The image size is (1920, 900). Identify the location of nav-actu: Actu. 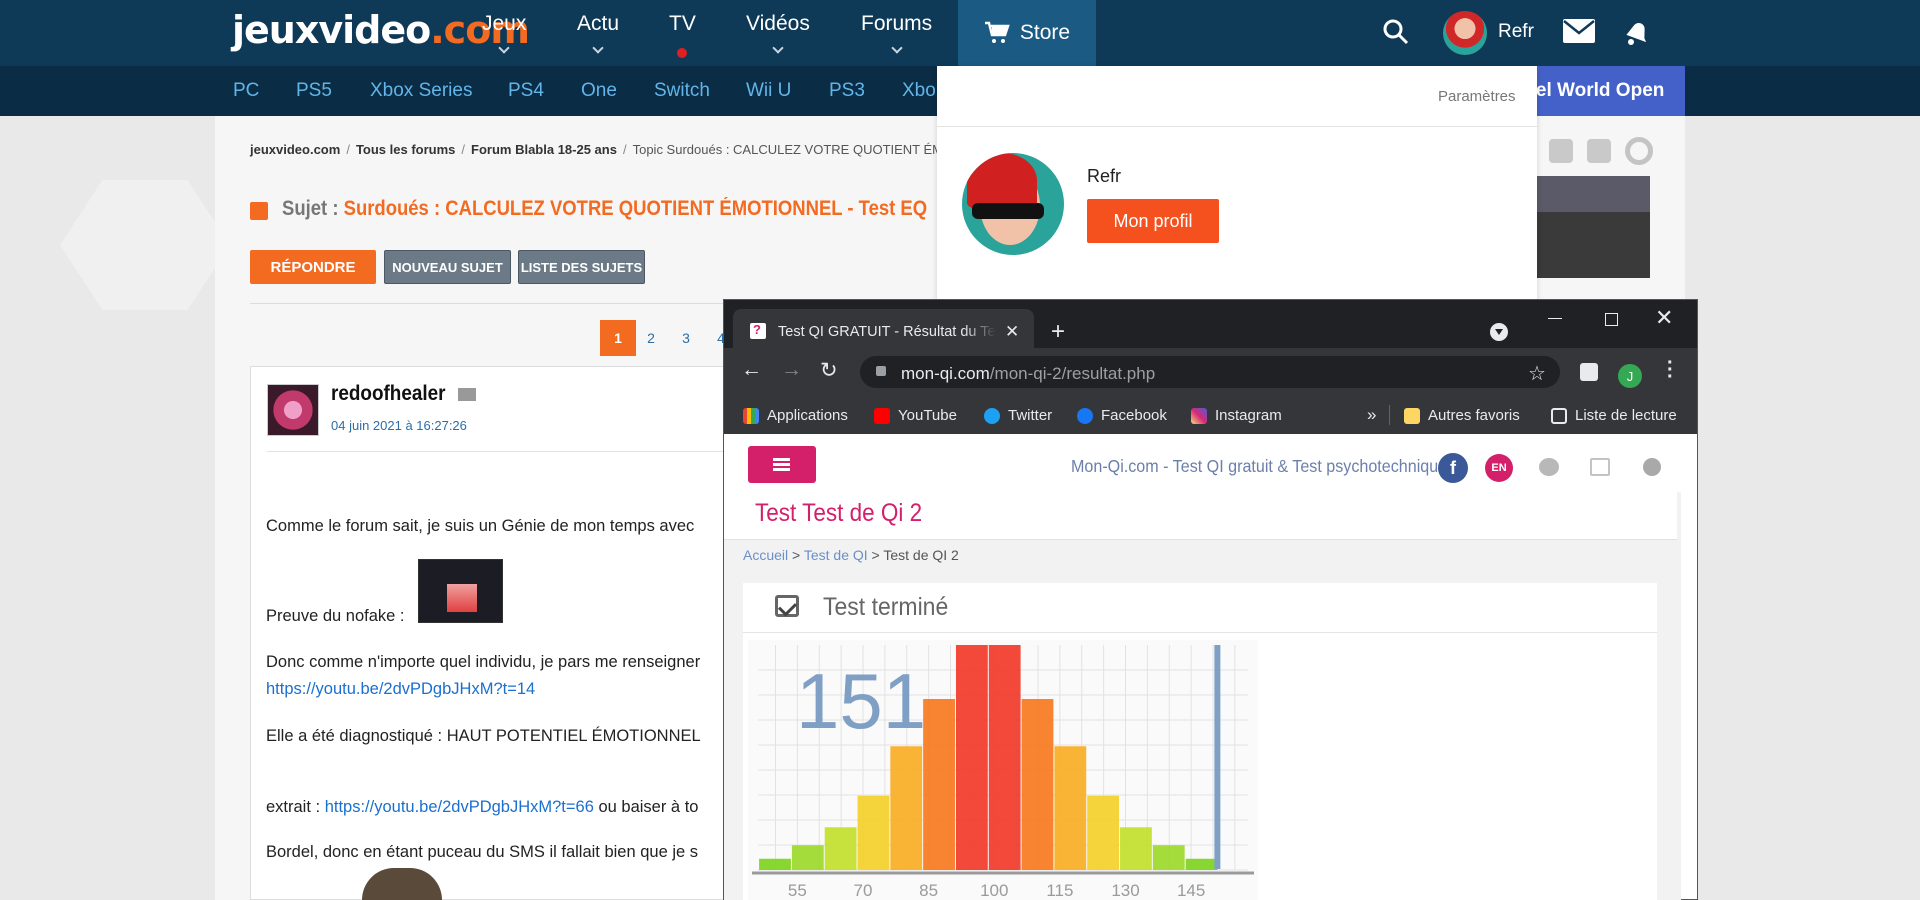
(598, 33).